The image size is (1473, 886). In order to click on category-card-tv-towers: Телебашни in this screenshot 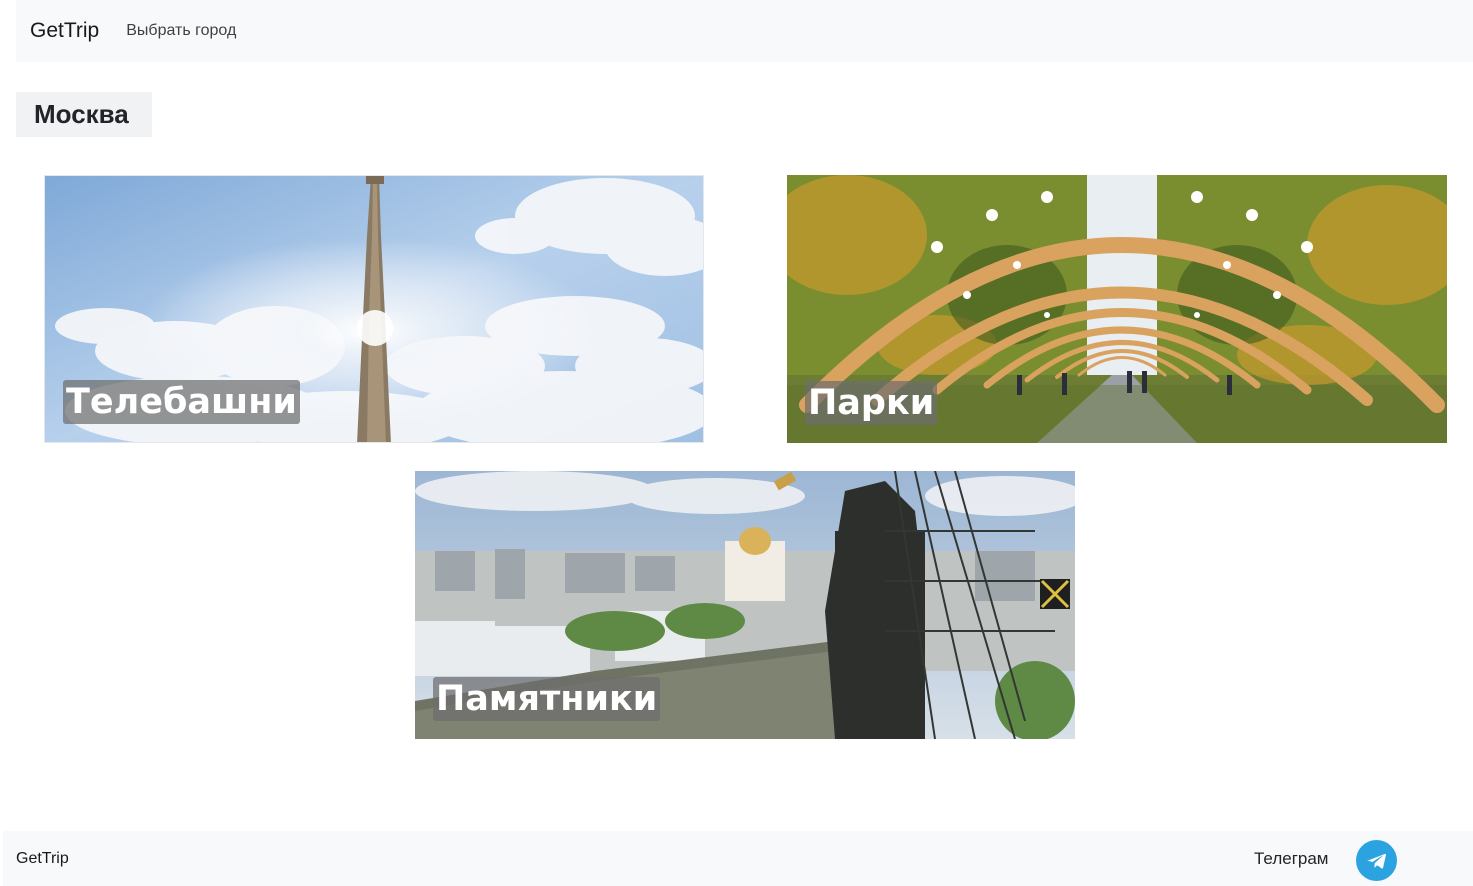, I will do `click(374, 309)`.